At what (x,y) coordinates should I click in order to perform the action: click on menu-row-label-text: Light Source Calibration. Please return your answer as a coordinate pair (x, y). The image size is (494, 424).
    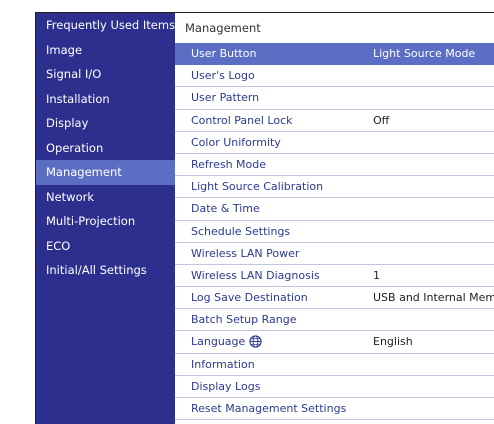
    Looking at the image, I should click on (257, 187).